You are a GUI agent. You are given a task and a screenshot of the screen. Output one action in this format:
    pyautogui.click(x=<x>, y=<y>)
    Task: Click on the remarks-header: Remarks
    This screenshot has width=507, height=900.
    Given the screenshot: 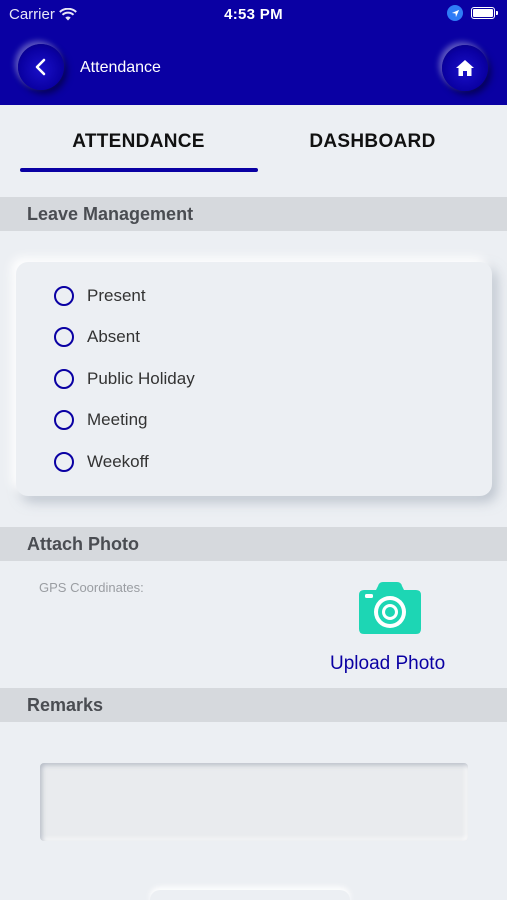 What is the action you would take?
    pyautogui.click(x=253, y=705)
    